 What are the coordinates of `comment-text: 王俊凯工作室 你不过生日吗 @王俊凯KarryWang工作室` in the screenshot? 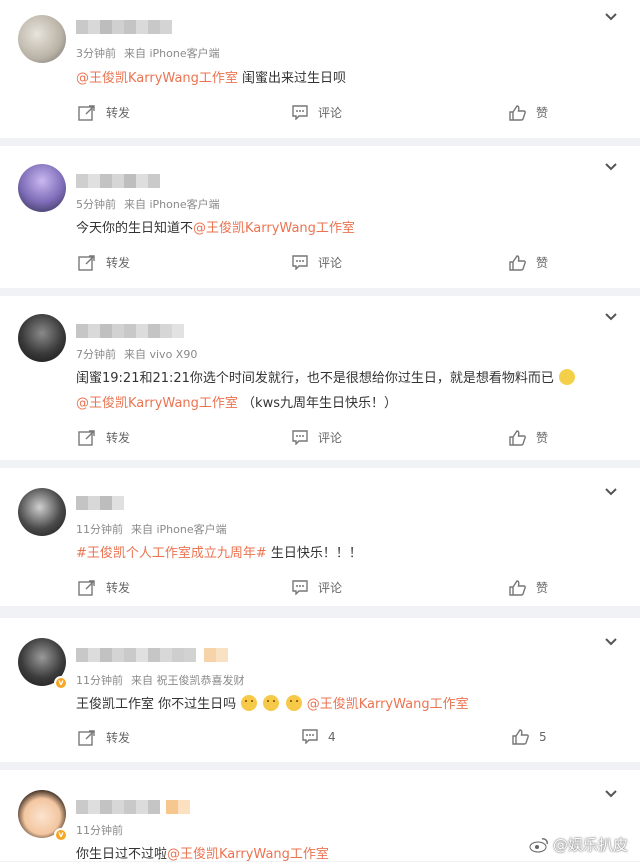 It's located at (272, 703).